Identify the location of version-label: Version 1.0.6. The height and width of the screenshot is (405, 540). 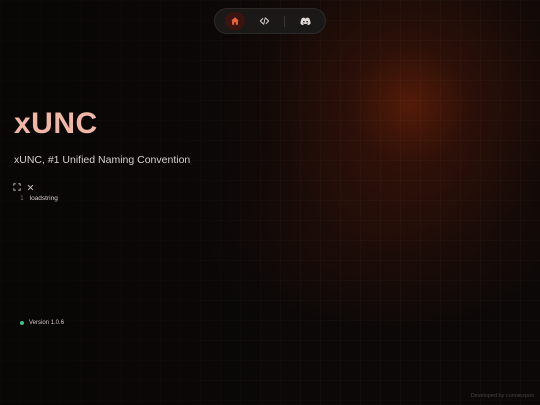
(47, 323).